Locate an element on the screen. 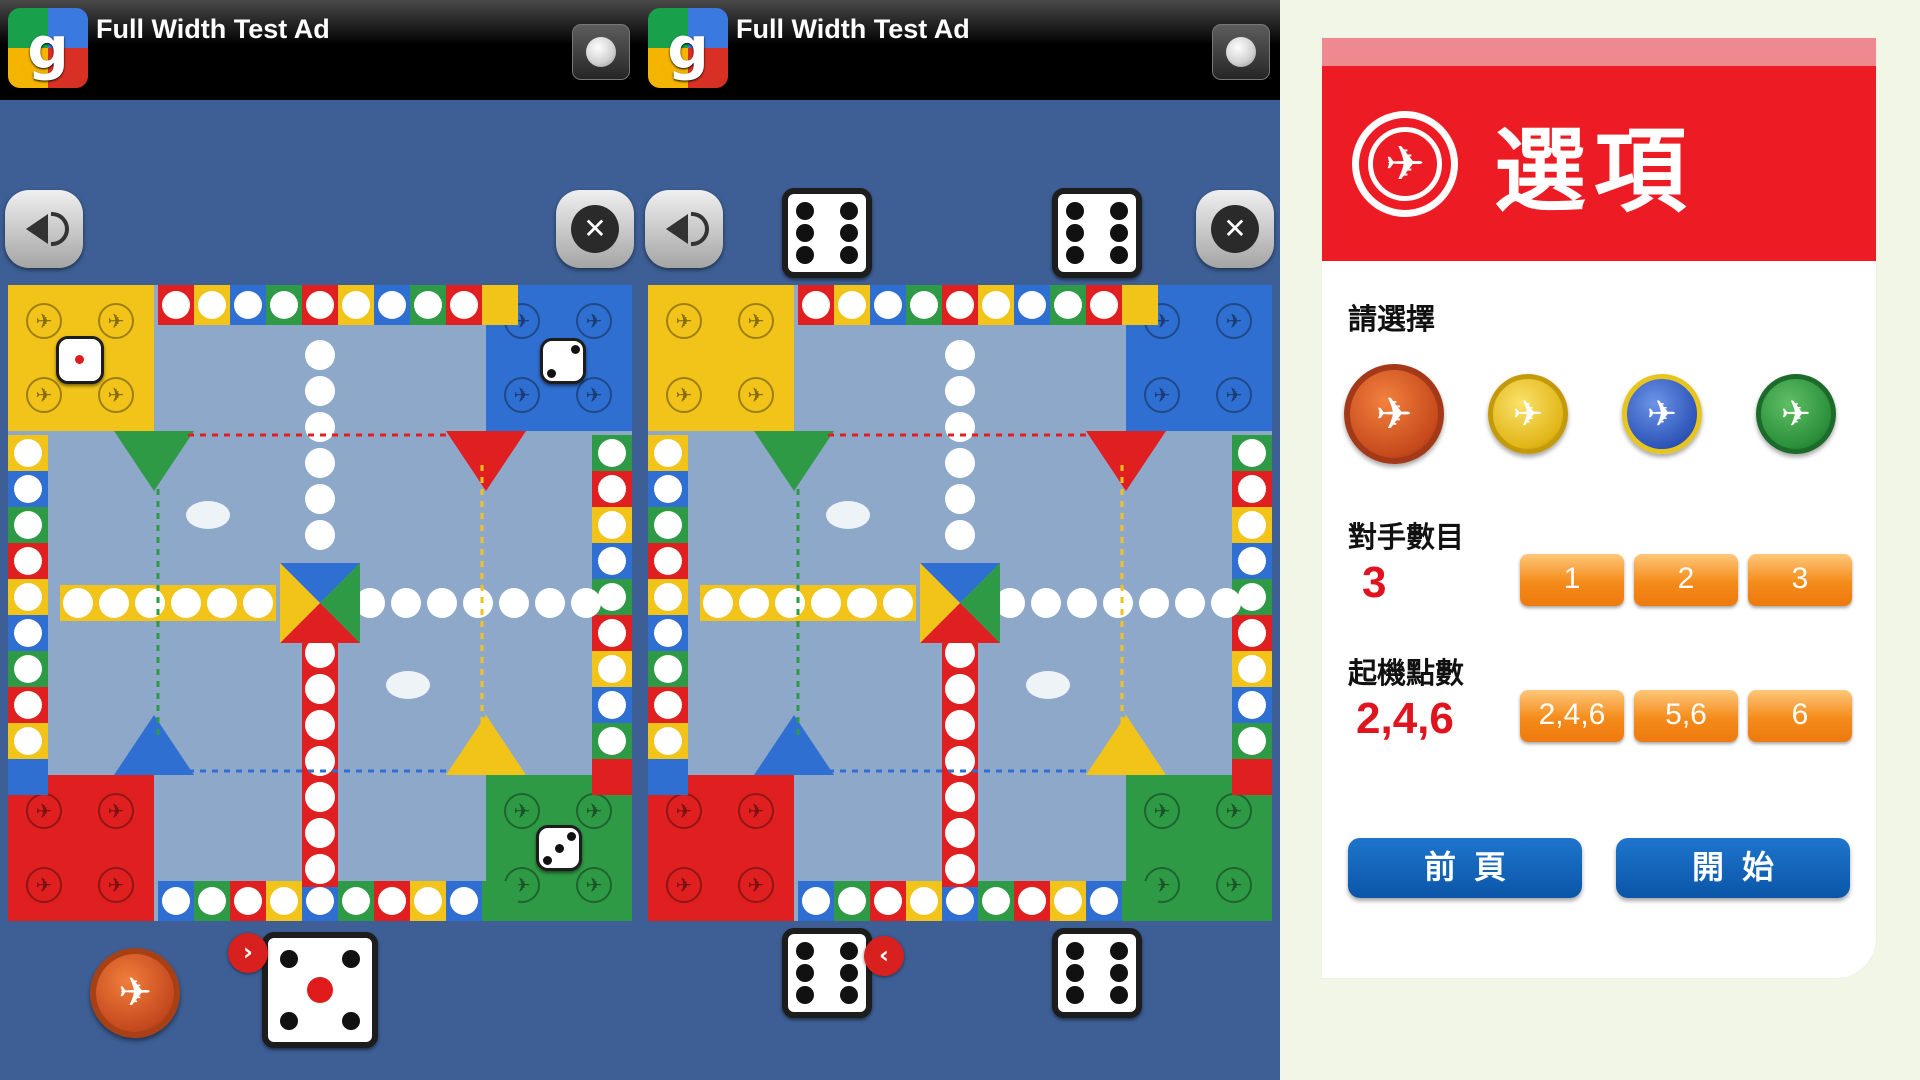 This screenshot has height=1080, width=1920. ad-title: Full Width Test Ad is located at coordinates (213, 29).